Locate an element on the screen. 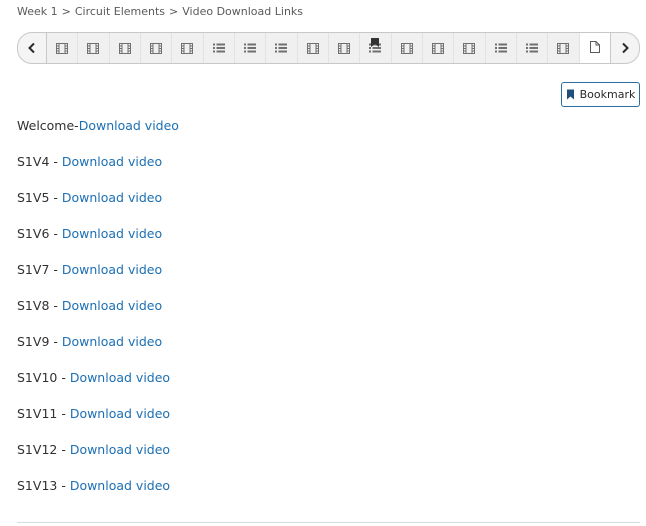  video-label: S1V4 - is located at coordinates (39, 161).